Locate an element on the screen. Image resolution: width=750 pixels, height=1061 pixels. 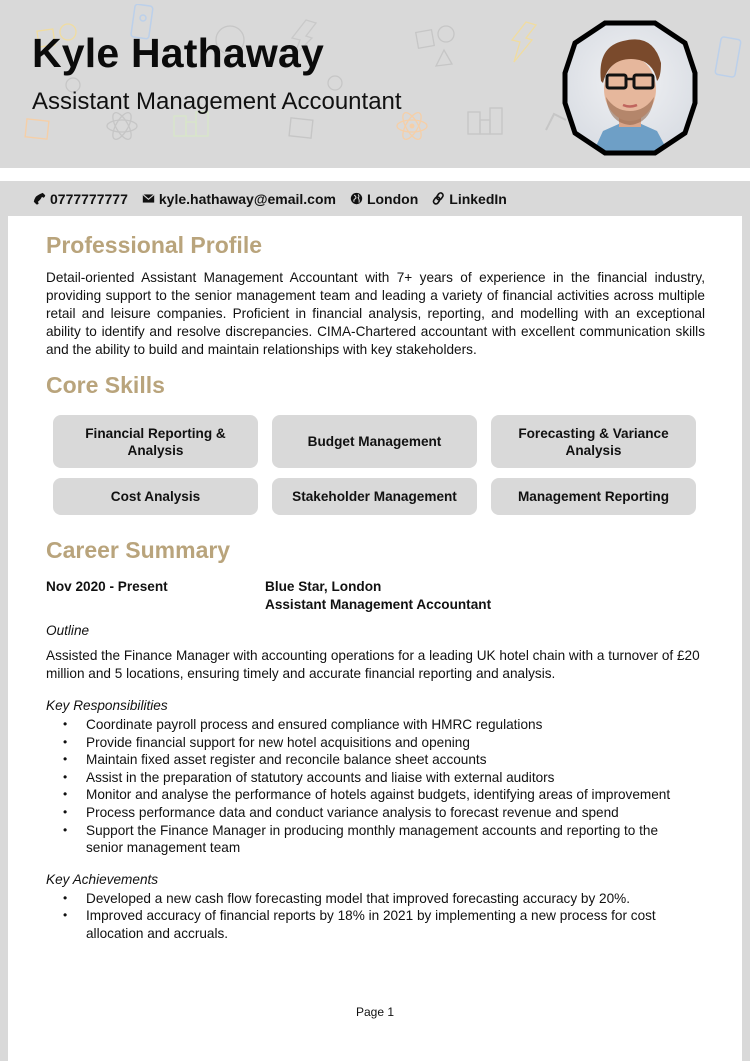
profile-photo is located at coordinates (630, 88).